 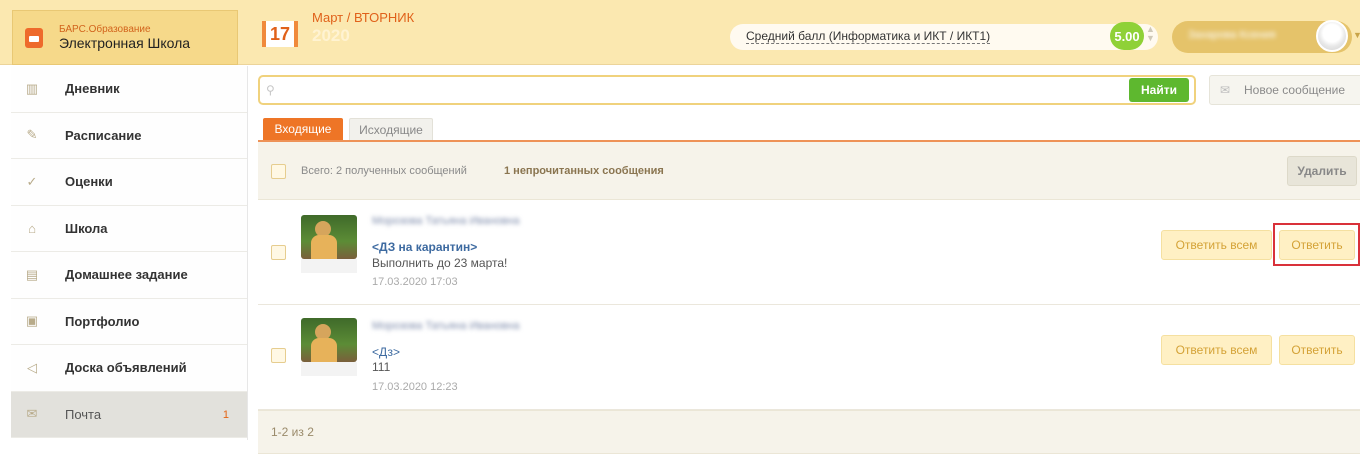 I want to click on sidebar-item-label: Школа, so click(x=86, y=228).